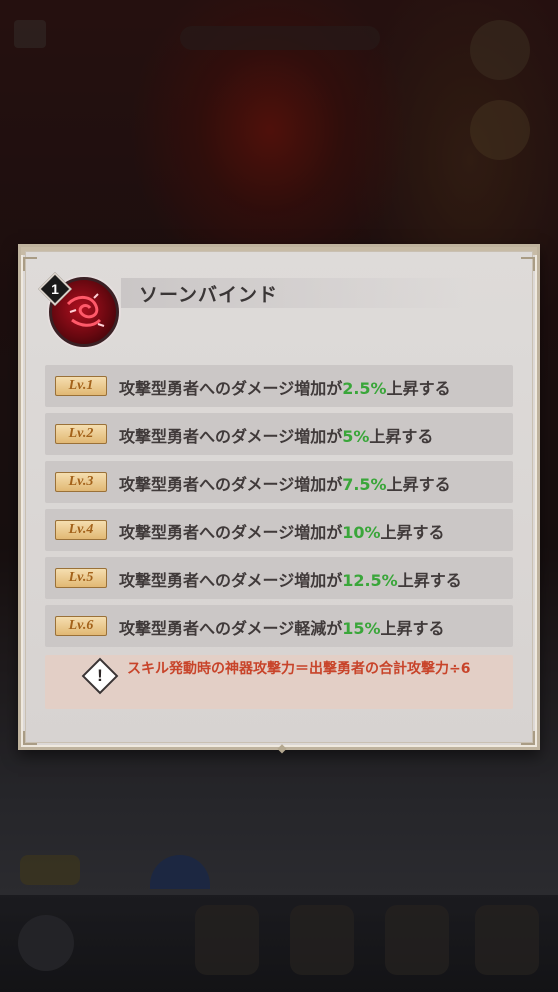  Describe the element at coordinates (209, 295) in the screenshot. I see `skill-name: ソーンバインド` at that location.